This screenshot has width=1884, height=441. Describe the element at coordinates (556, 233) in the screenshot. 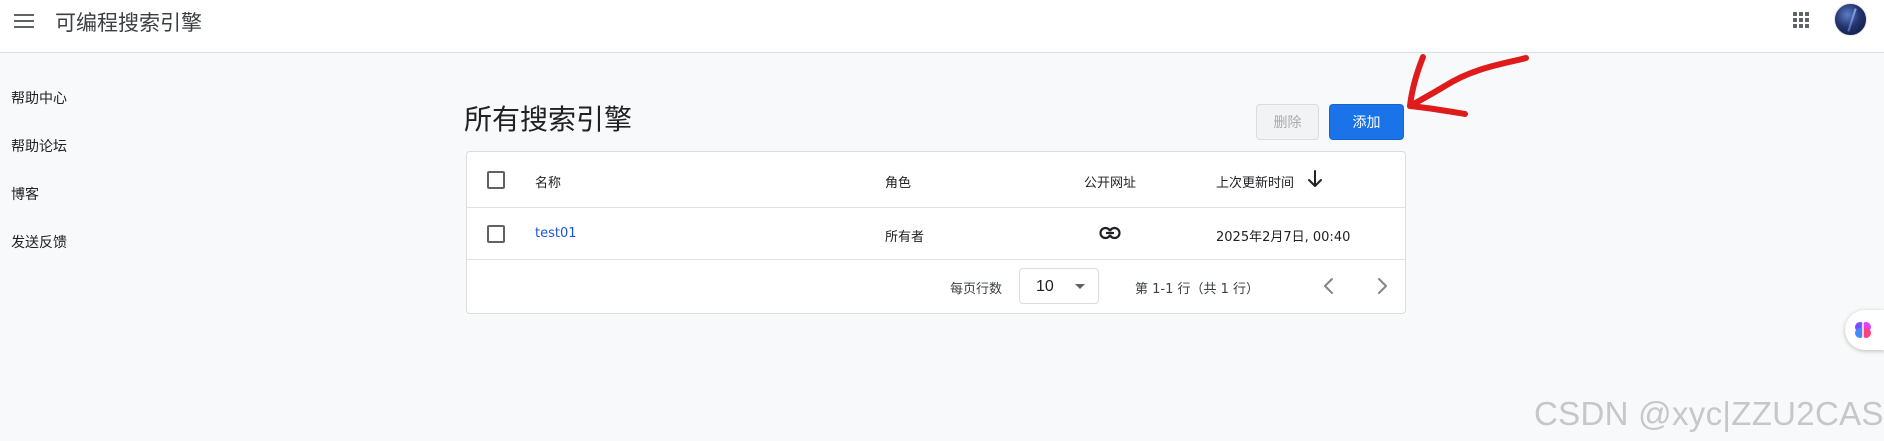

I see `engine-name-link: test01` at that location.